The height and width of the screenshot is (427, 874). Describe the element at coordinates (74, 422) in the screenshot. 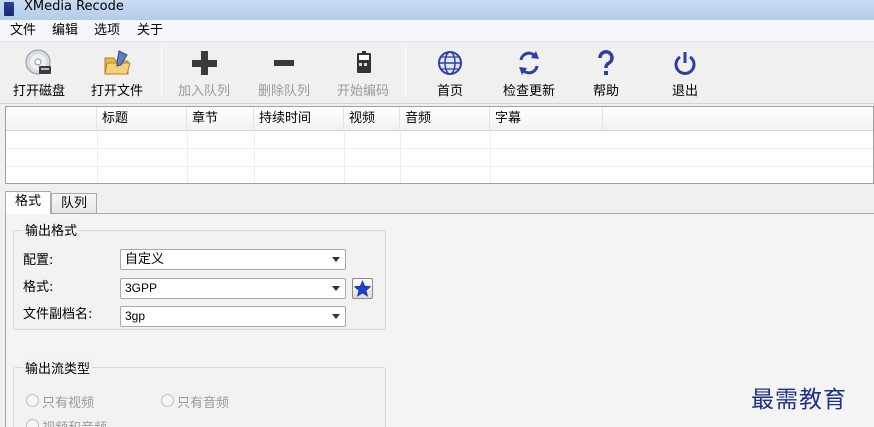

I see `video-audio-label: 视频和音频` at that location.